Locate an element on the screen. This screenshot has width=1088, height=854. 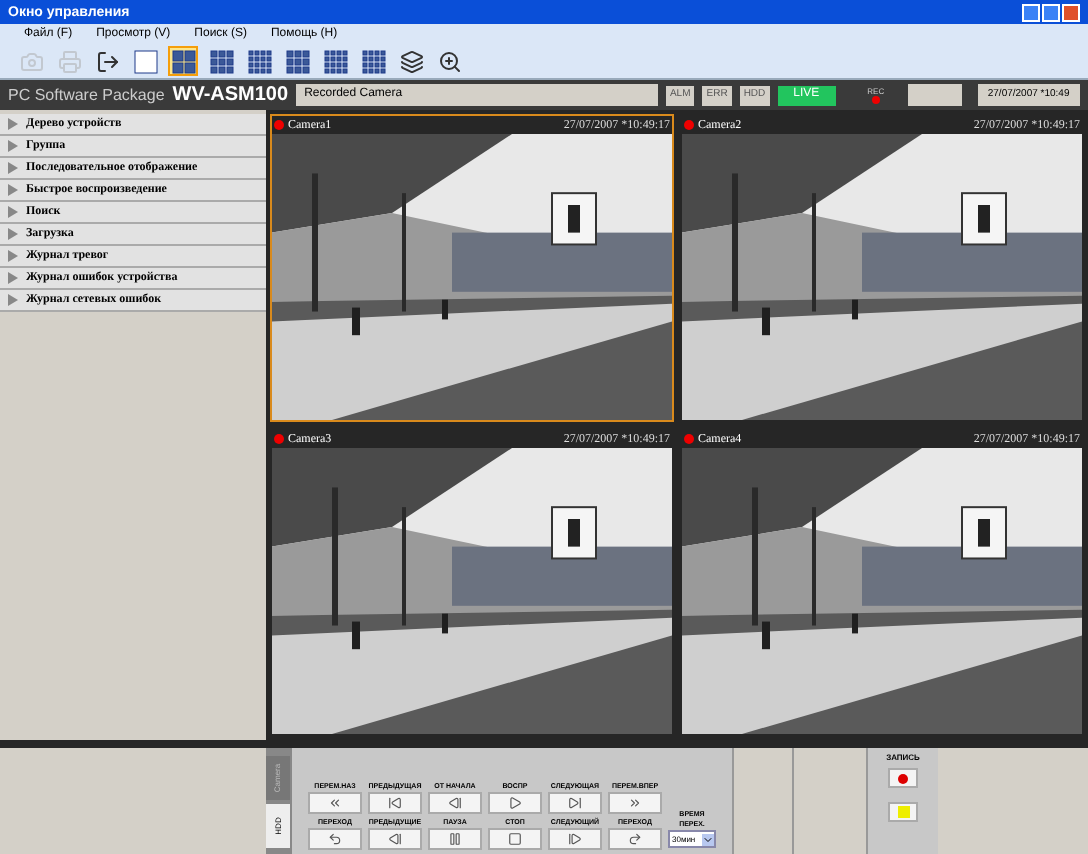
close-button is located at coordinates (1071, 12).